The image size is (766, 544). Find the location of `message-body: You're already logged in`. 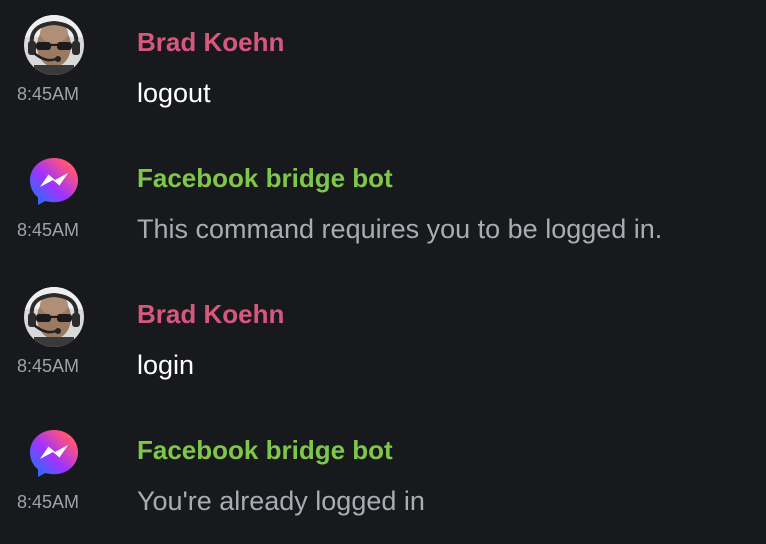

message-body: You're already logged in is located at coordinates (281, 501).